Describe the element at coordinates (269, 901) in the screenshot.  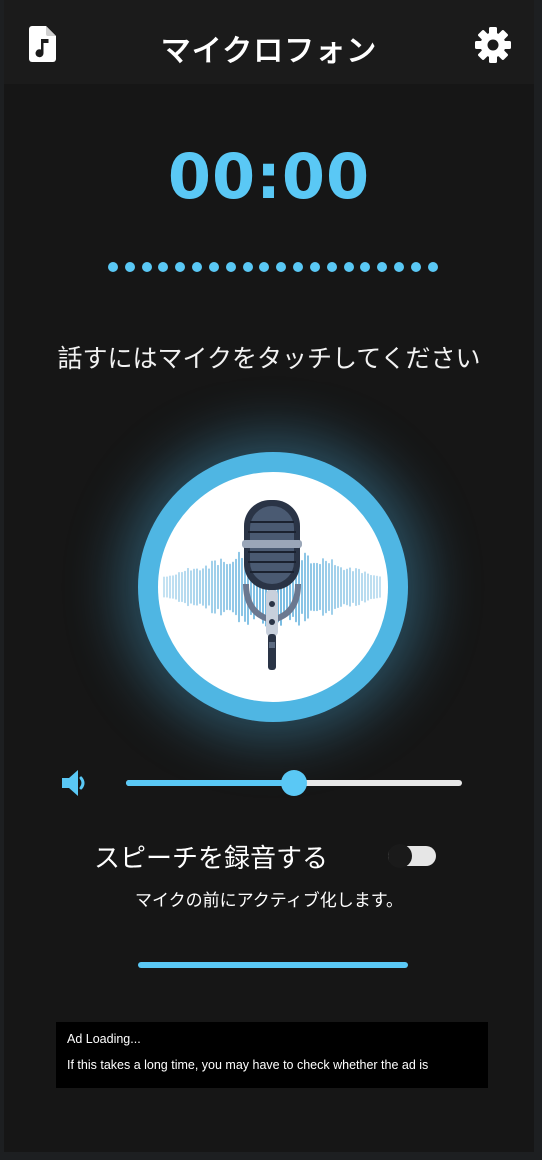
I see `record-speech-subtext: マイクの前にアクティブ化します。` at that location.